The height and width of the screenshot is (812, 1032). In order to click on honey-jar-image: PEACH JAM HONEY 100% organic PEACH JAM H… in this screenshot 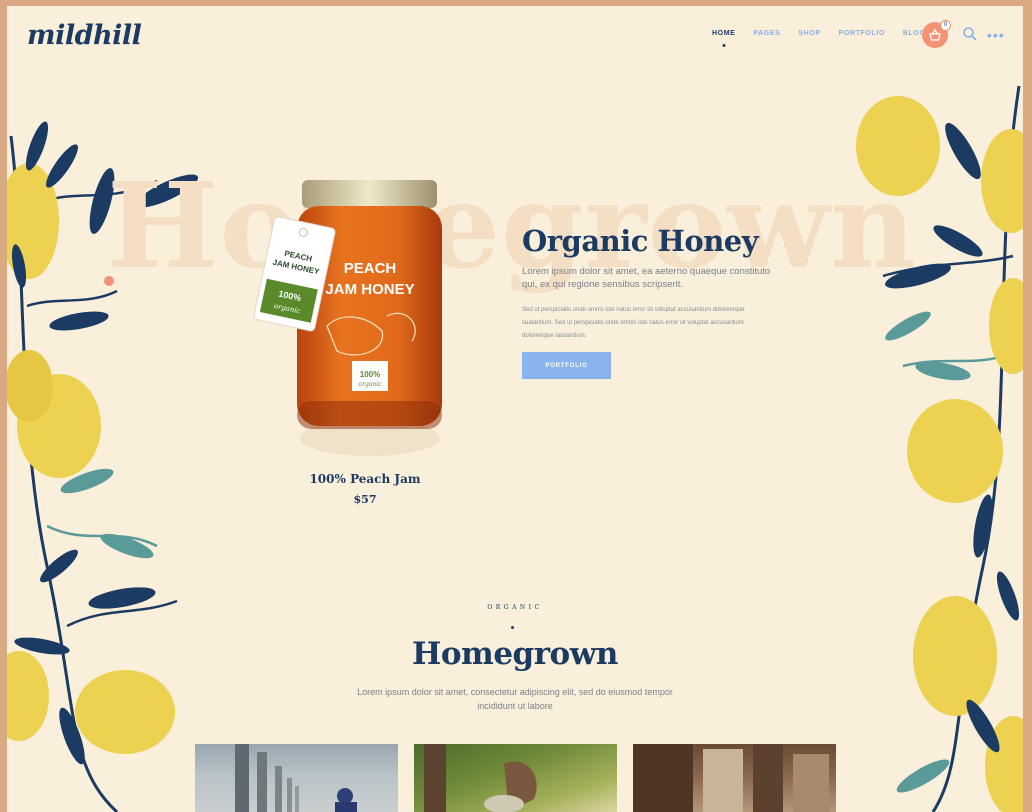, I will do `click(347, 318)`.